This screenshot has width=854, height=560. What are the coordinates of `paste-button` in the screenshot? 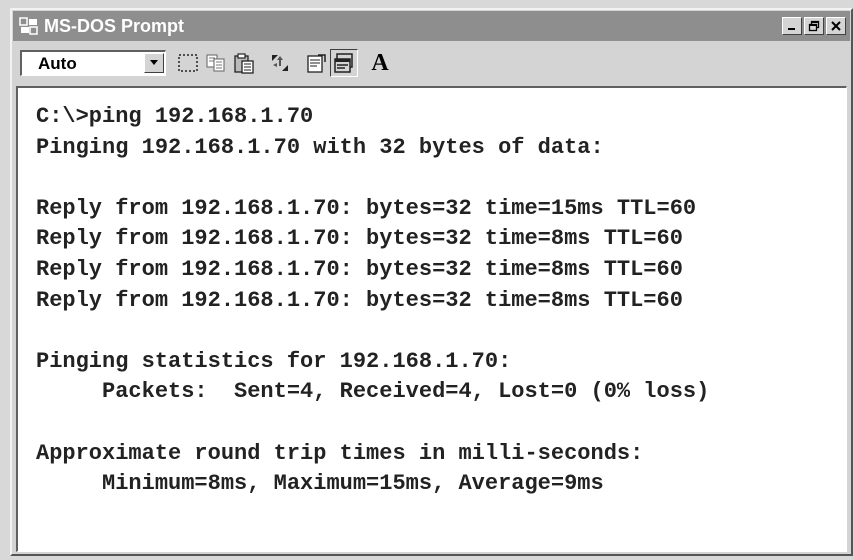 It's located at (244, 63).